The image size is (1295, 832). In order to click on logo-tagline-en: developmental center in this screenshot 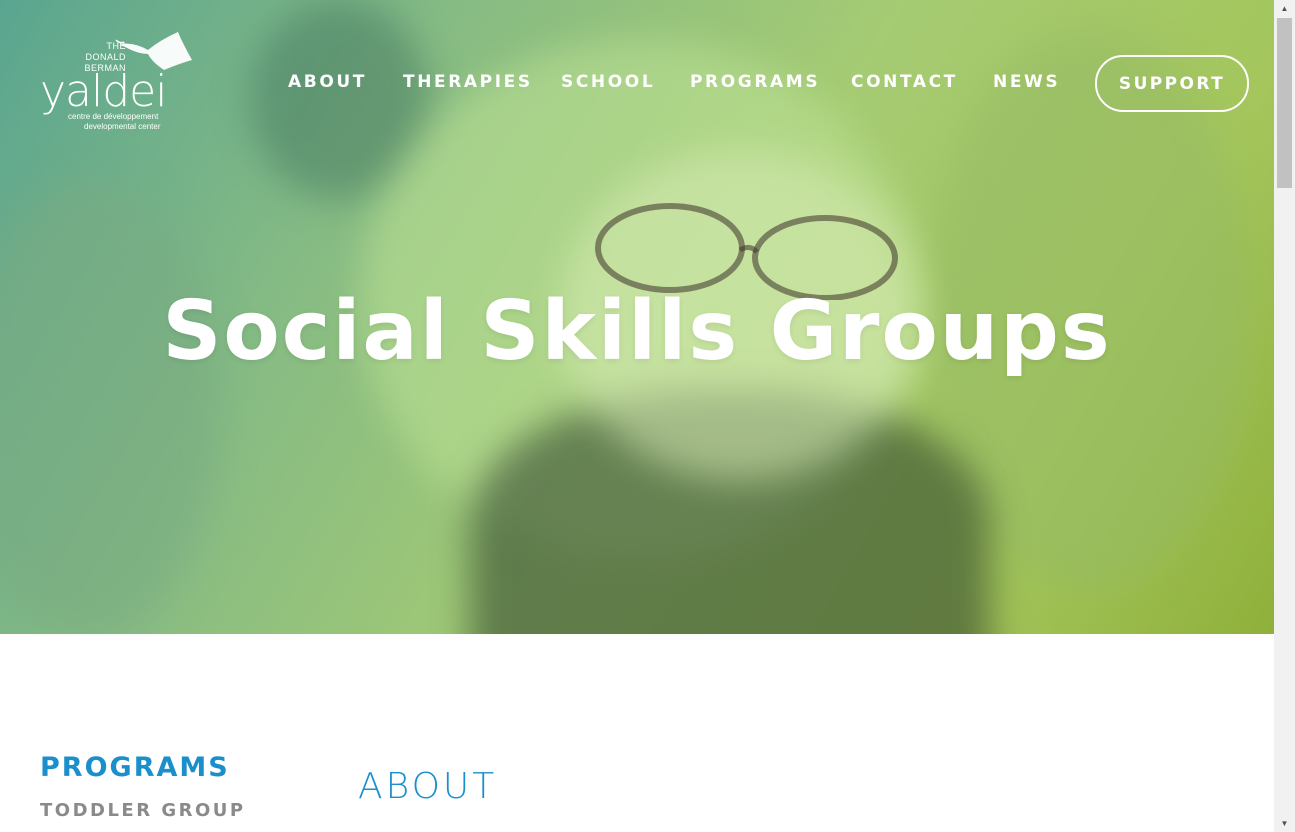, I will do `click(122, 126)`.